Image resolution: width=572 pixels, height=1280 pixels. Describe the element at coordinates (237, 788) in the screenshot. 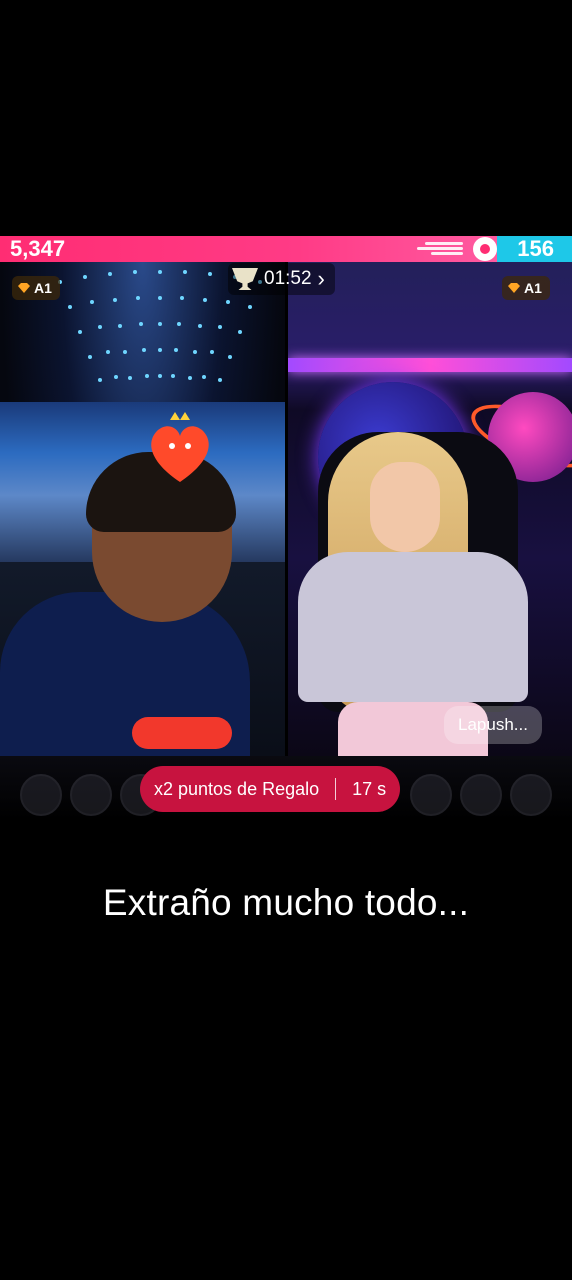

I see `gift-bonus-label: x2 puntos de Regalo` at that location.